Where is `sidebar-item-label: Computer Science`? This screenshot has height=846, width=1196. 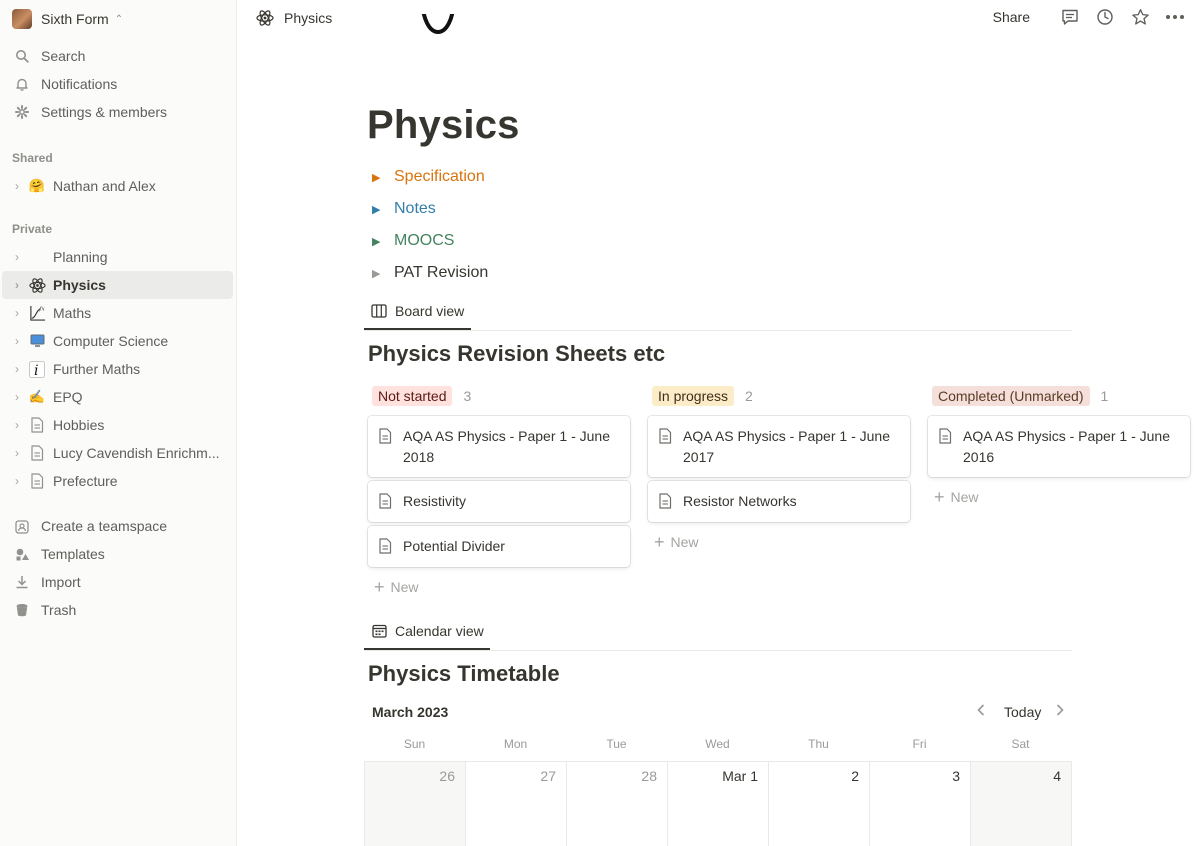
sidebar-item-label: Computer Science is located at coordinates (111, 341).